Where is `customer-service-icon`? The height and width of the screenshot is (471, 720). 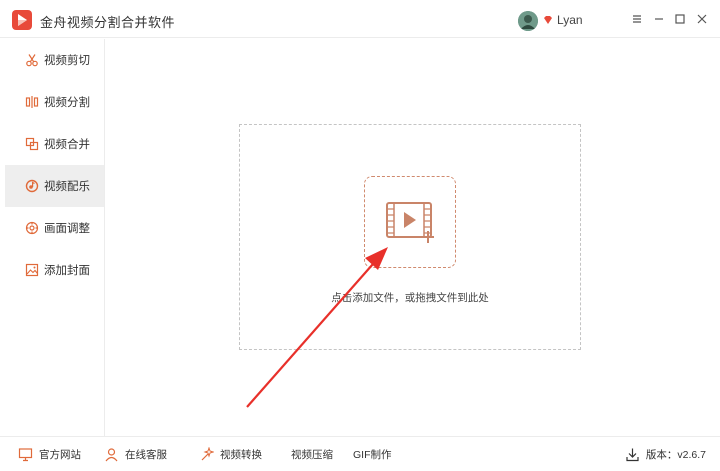
customer-service-icon is located at coordinates (111, 455).